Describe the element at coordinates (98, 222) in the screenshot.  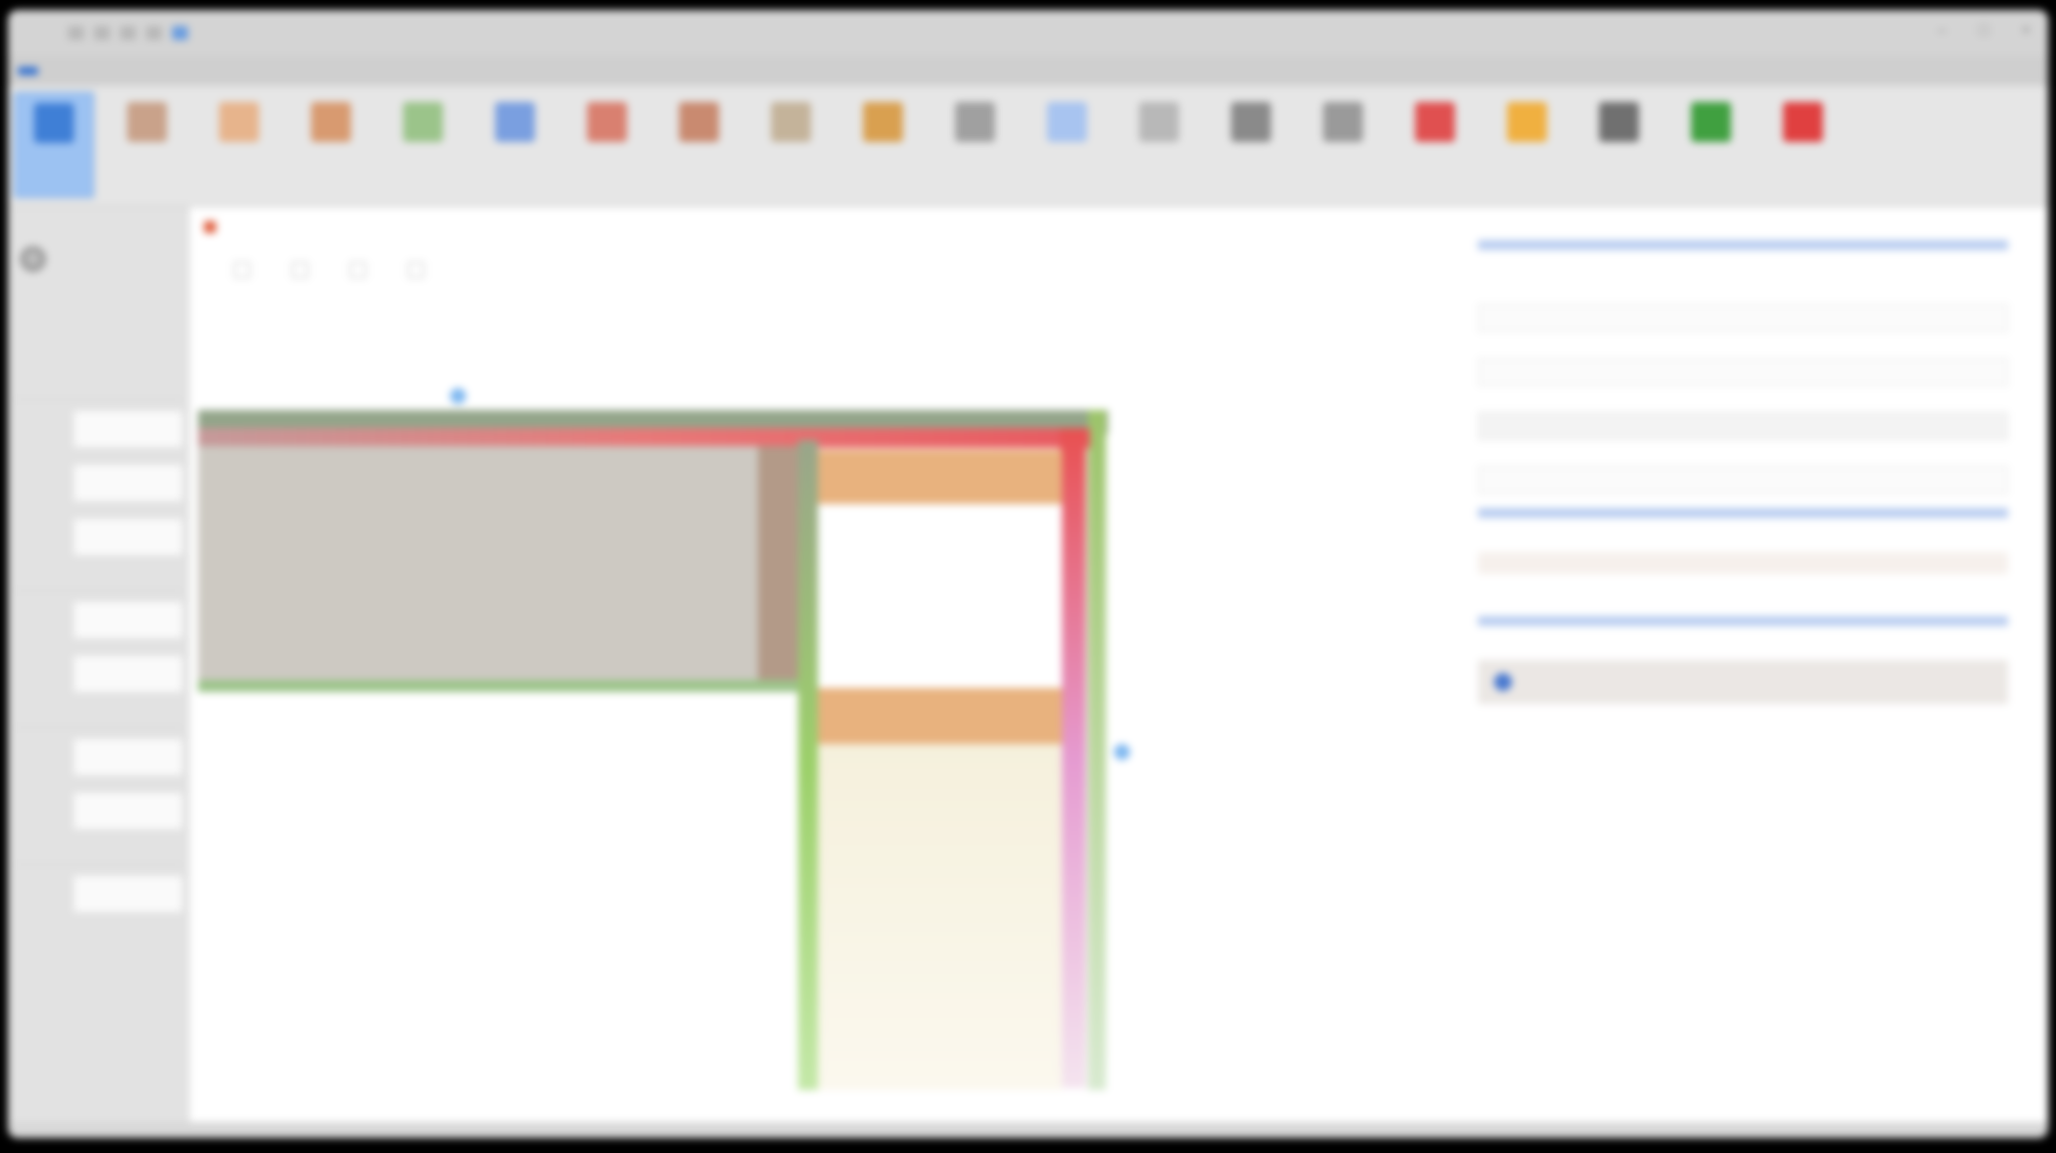
I see `sidebar-header` at that location.